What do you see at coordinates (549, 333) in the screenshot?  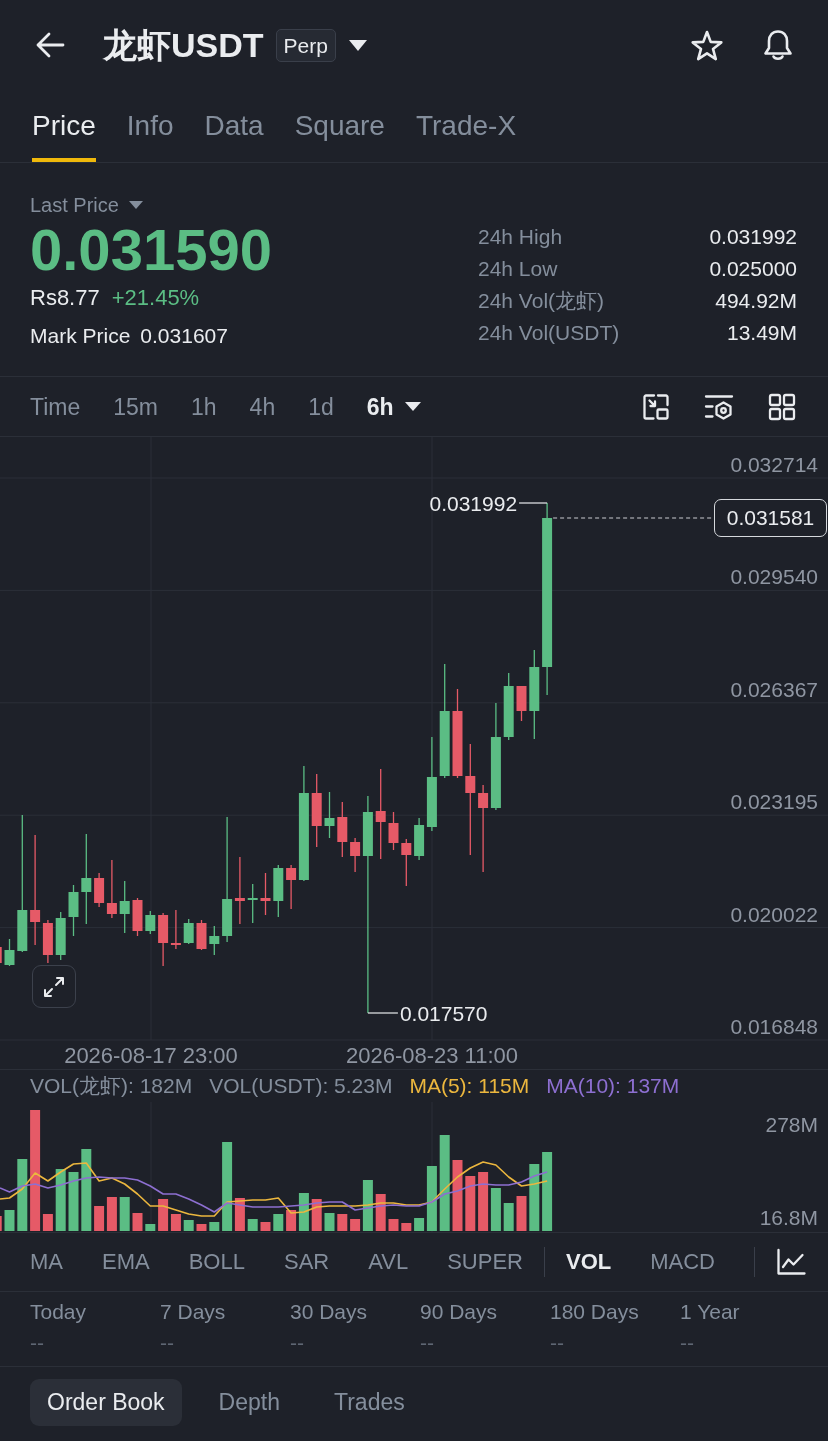 I see `stat-label: 24h Vol(USDT)` at bounding box center [549, 333].